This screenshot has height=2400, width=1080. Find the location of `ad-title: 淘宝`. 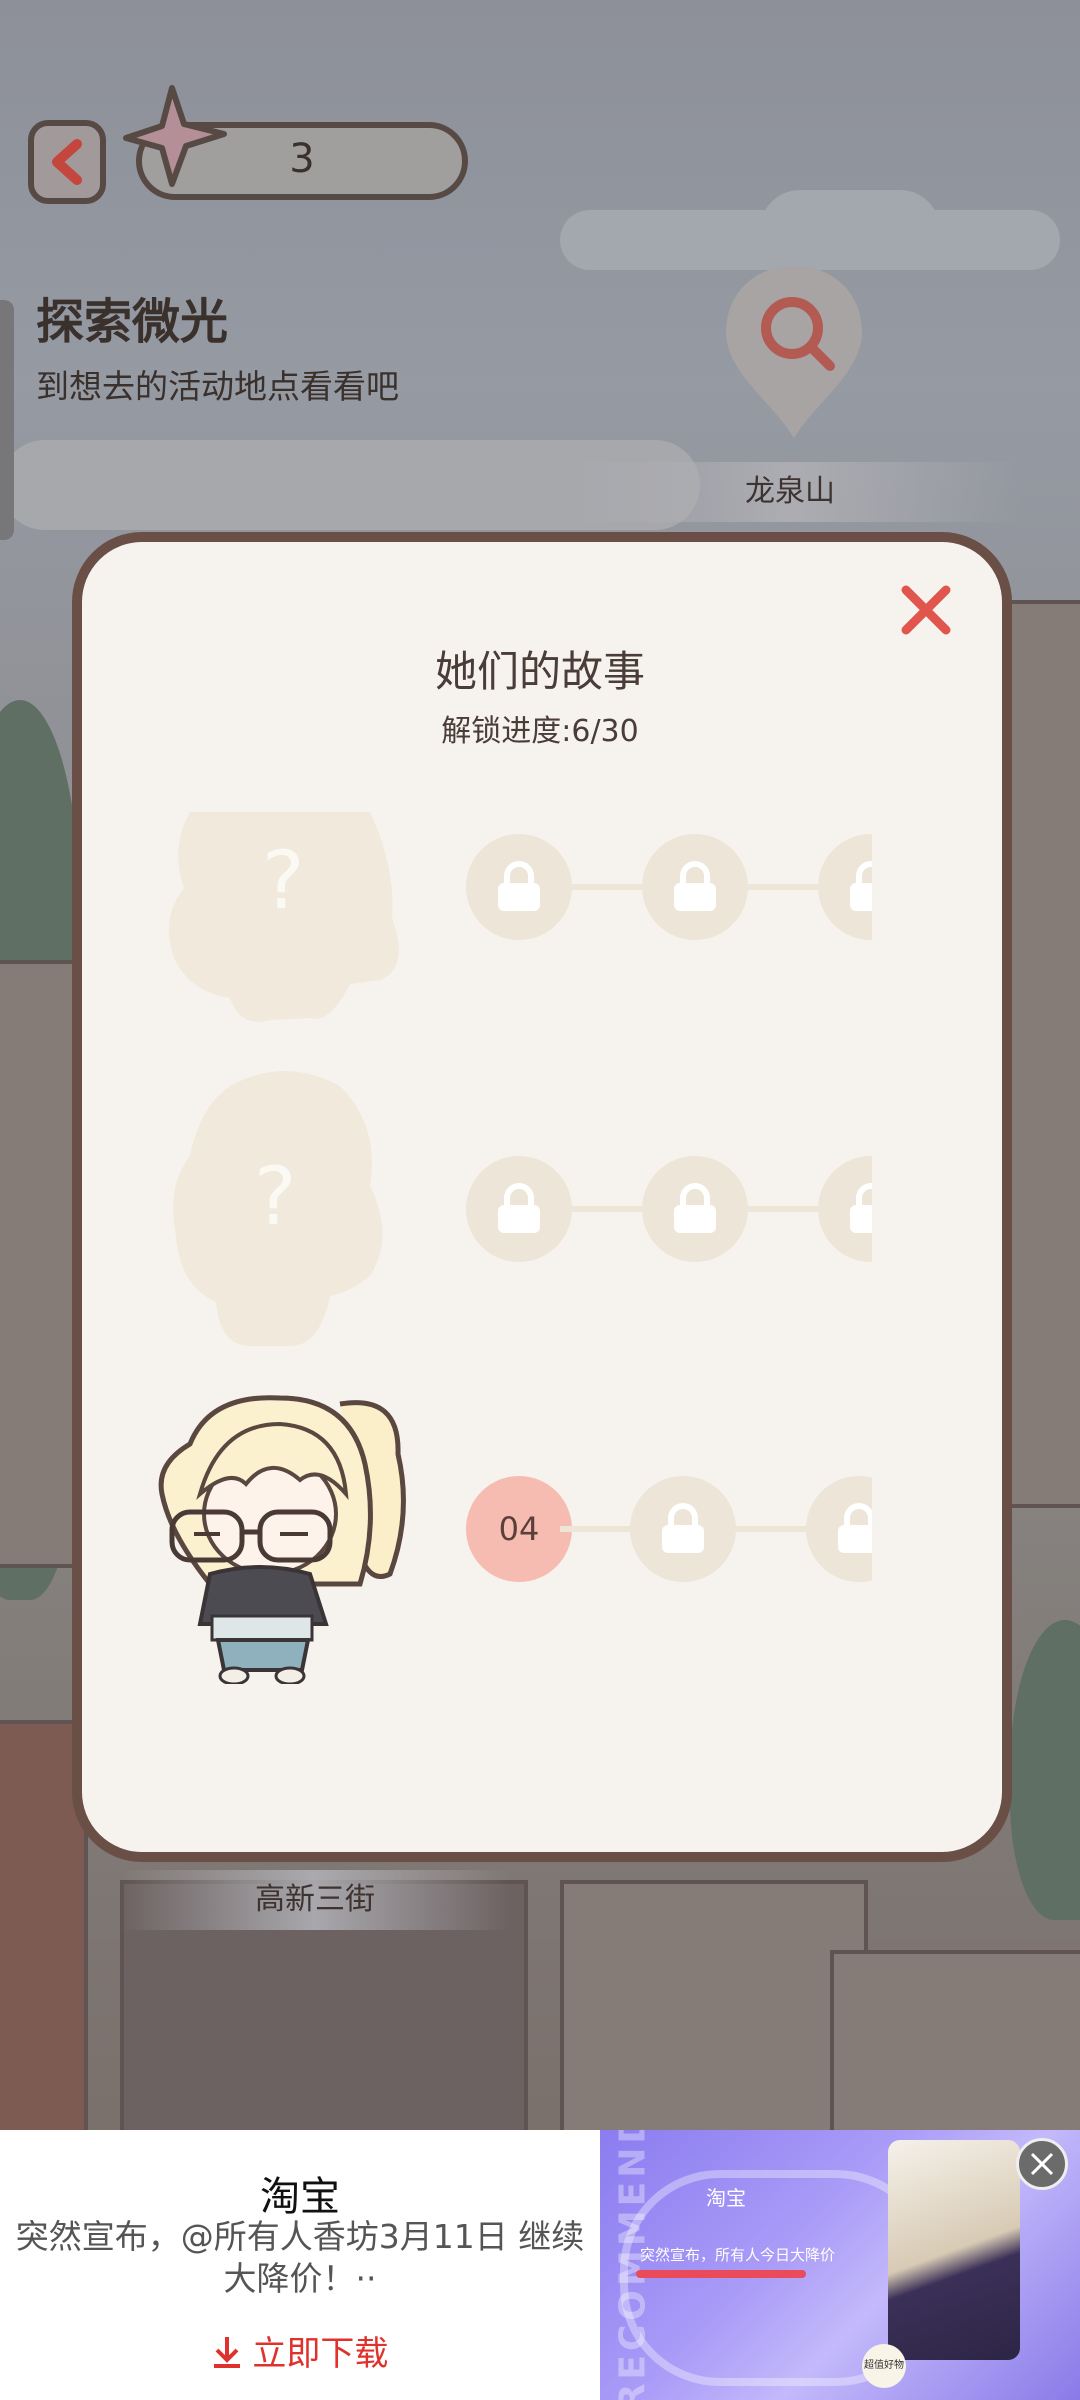

ad-title: 淘宝 is located at coordinates (300, 2197).